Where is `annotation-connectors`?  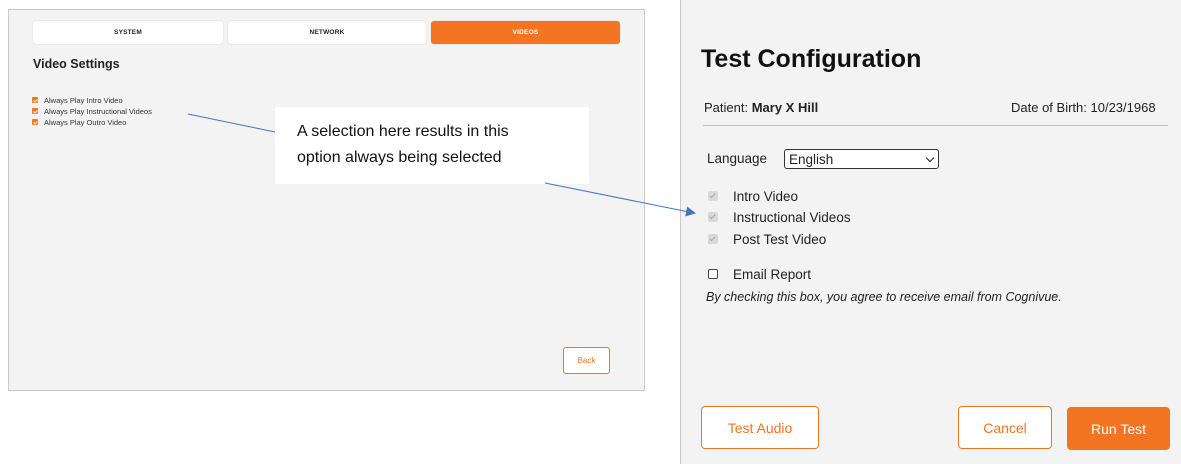
annotation-connectors is located at coordinates (441, 165).